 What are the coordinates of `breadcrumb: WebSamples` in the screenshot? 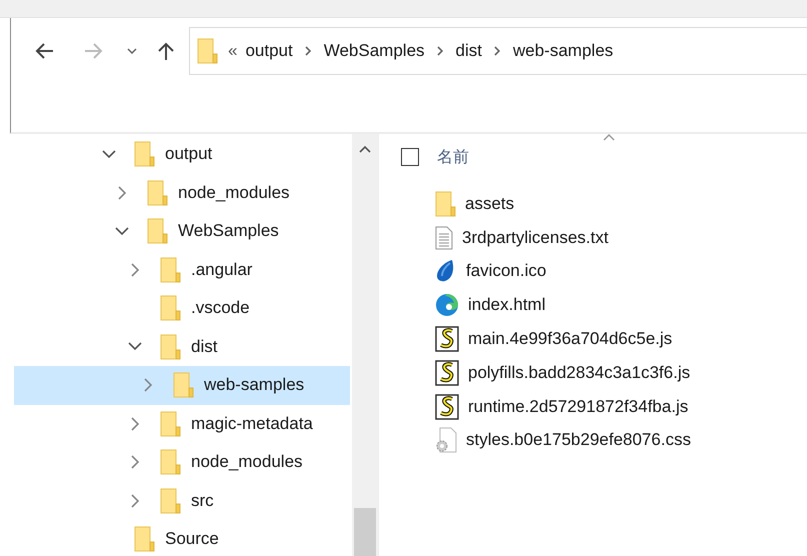 It's located at (374, 51).